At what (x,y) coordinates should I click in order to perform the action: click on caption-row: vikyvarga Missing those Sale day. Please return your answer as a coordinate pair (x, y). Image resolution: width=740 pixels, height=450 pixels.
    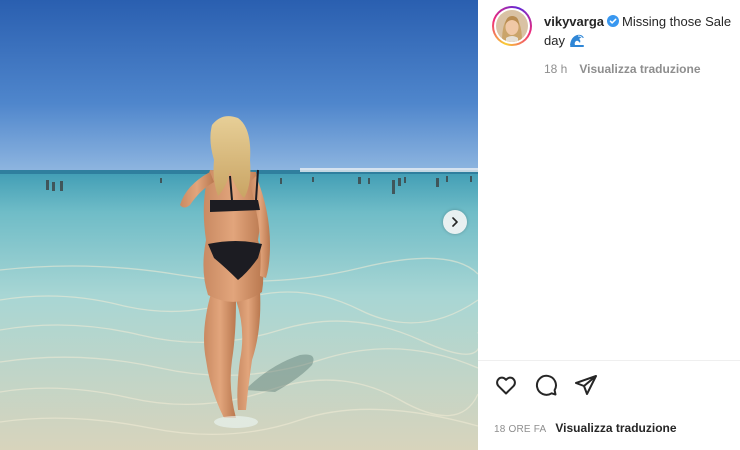
    Looking at the image, I should click on (615, 28).